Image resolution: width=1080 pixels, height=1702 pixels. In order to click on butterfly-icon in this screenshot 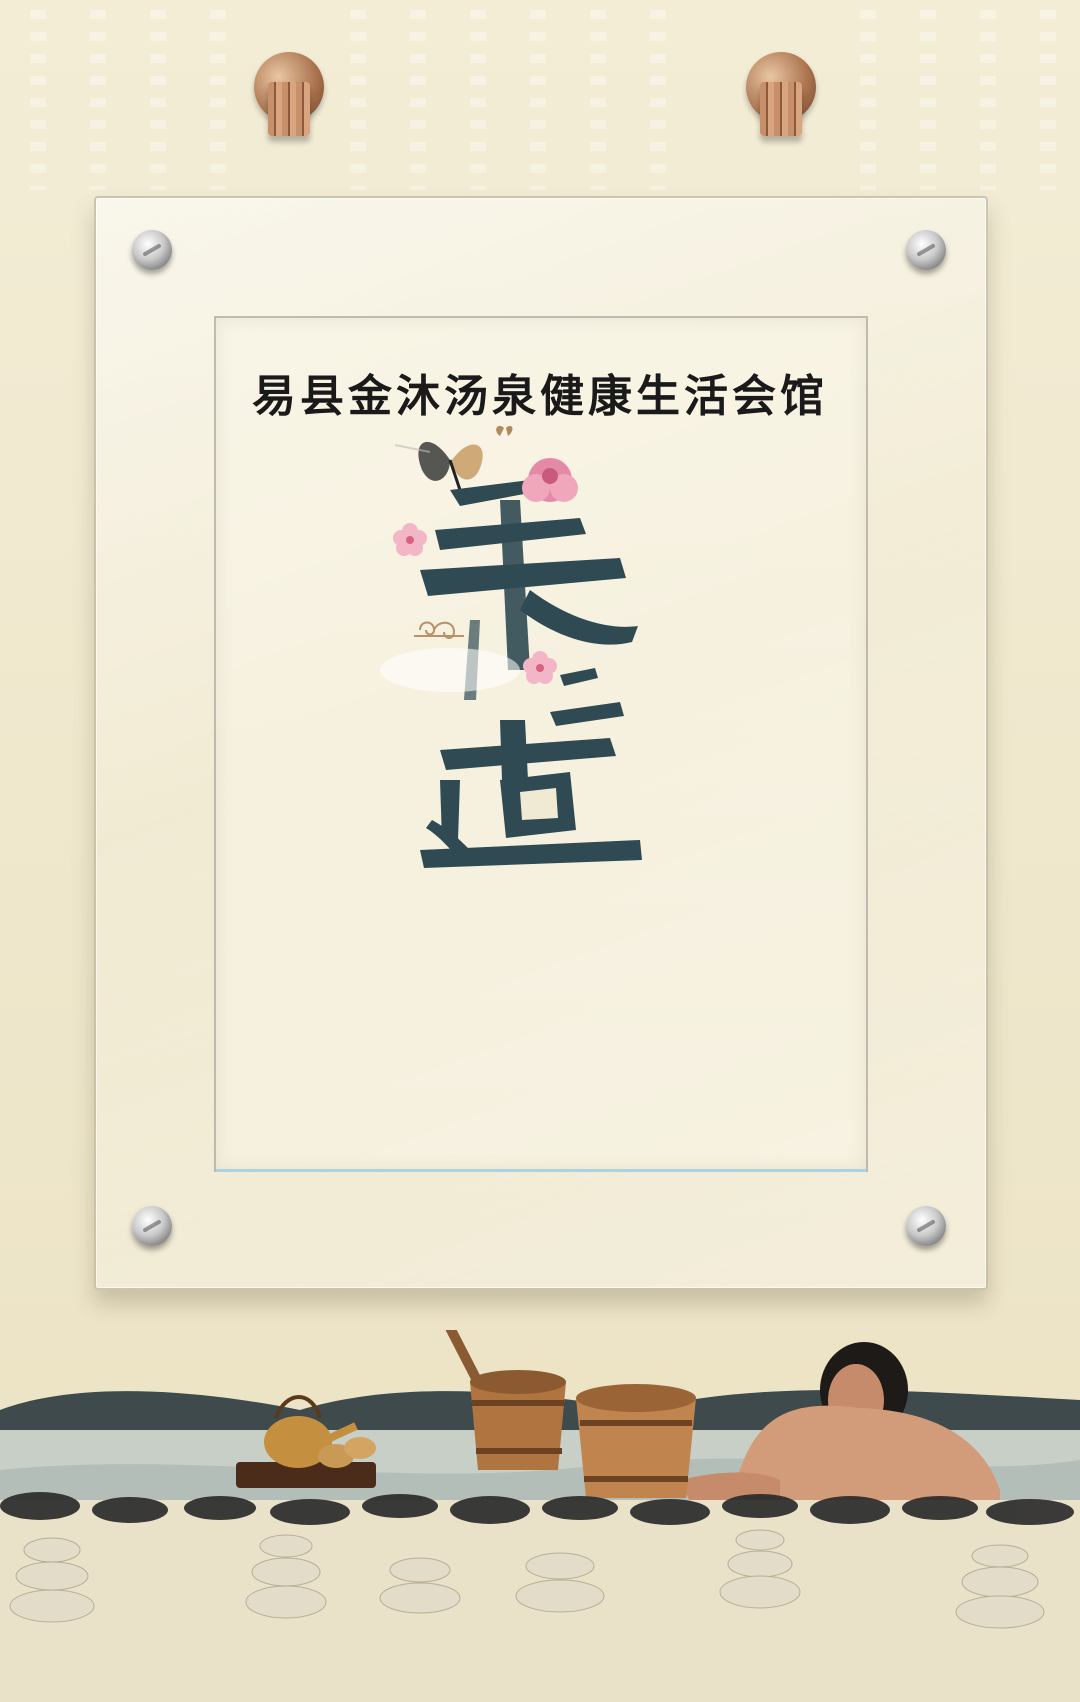, I will do `click(438, 466)`.